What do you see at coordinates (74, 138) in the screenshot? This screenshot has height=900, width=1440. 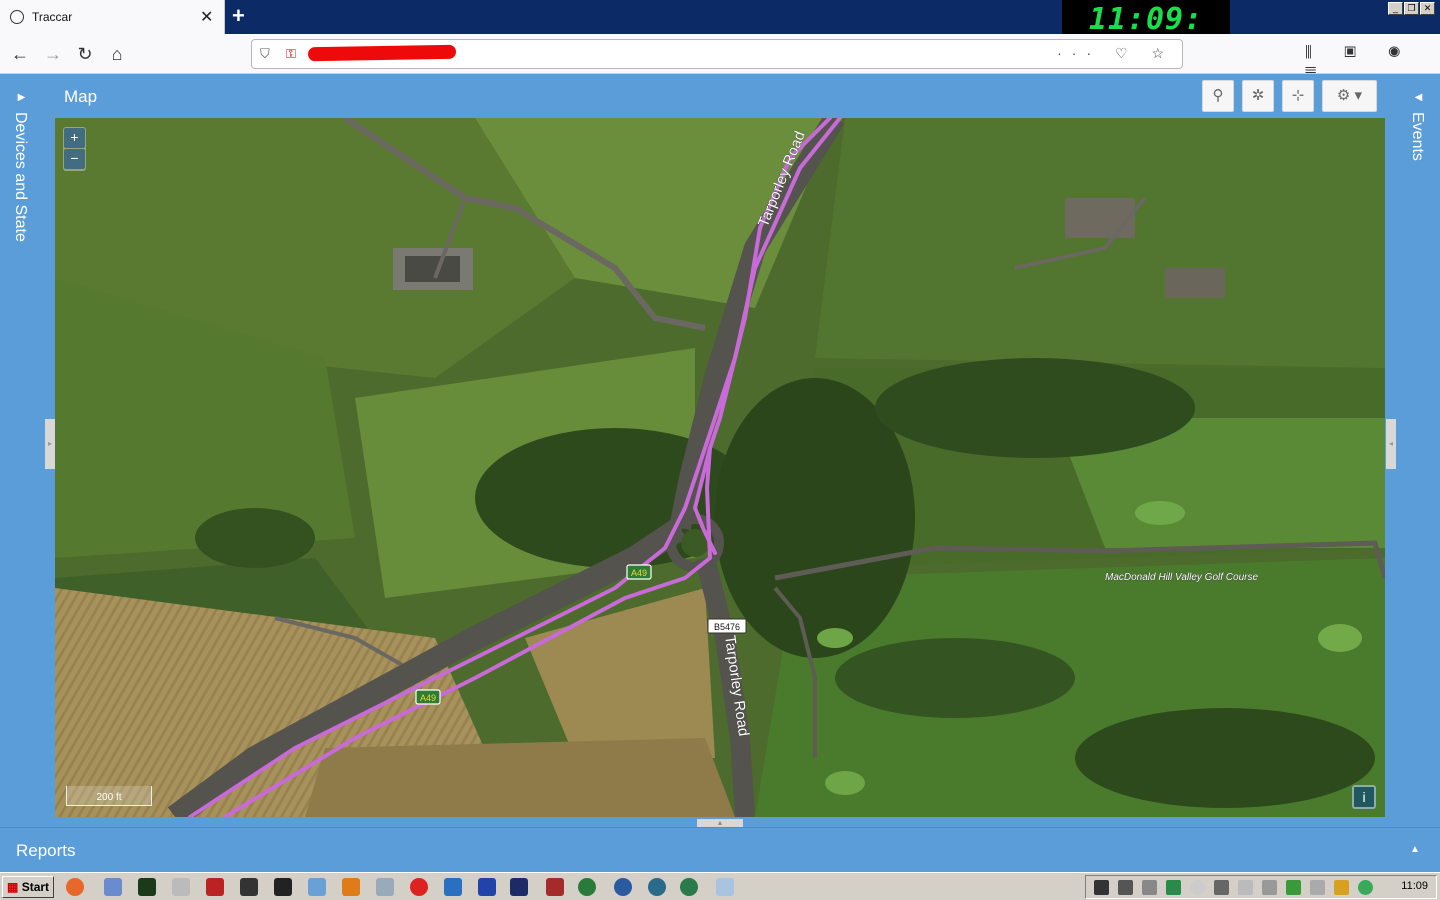 I see `zoom-in-button: +` at bounding box center [74, 138].